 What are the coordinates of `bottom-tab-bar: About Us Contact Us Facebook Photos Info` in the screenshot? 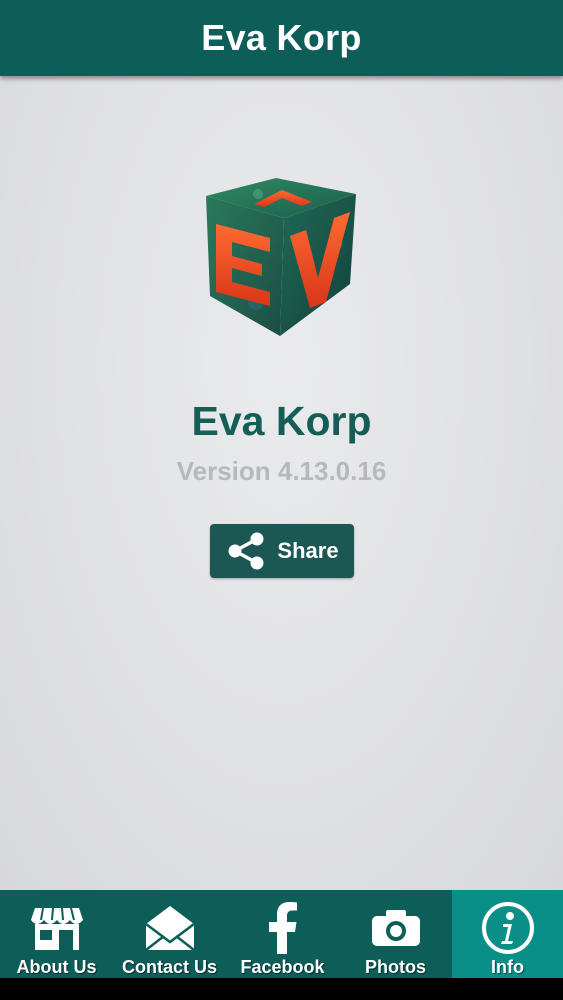 It's located at (281, 934).